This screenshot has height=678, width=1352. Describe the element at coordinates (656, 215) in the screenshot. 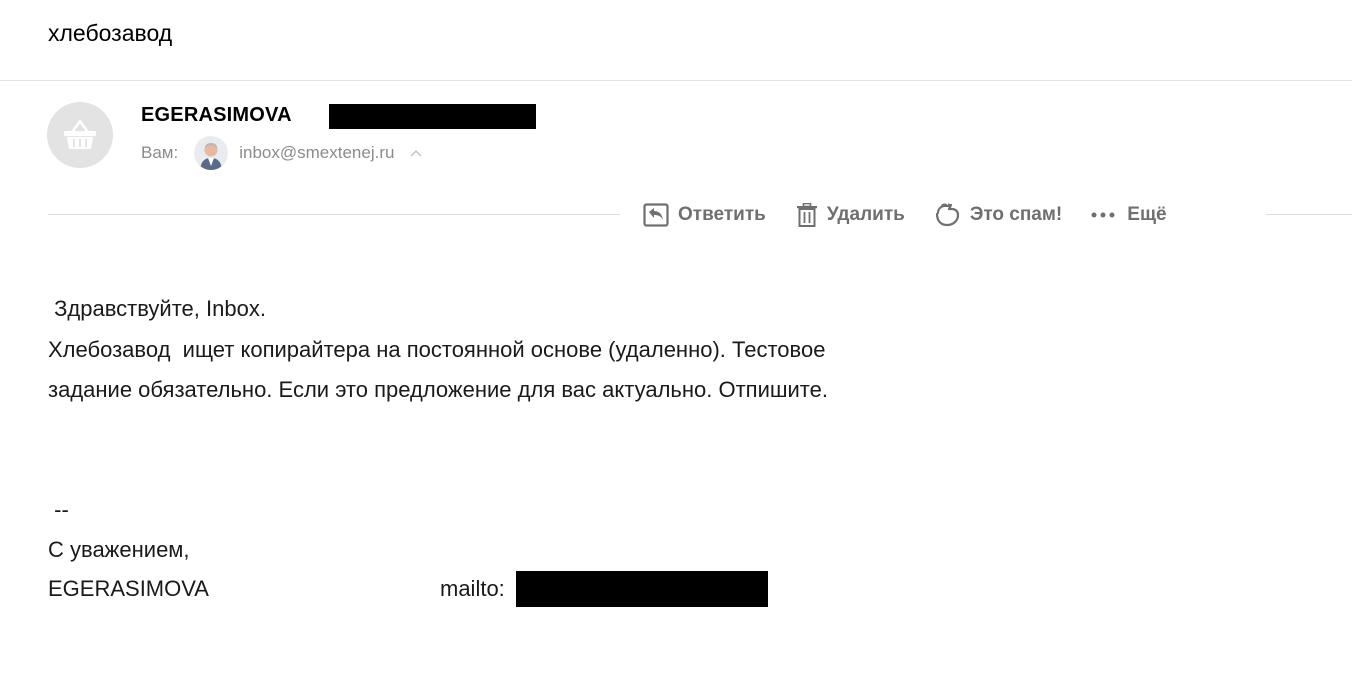

I see `reply-icon` at that location.